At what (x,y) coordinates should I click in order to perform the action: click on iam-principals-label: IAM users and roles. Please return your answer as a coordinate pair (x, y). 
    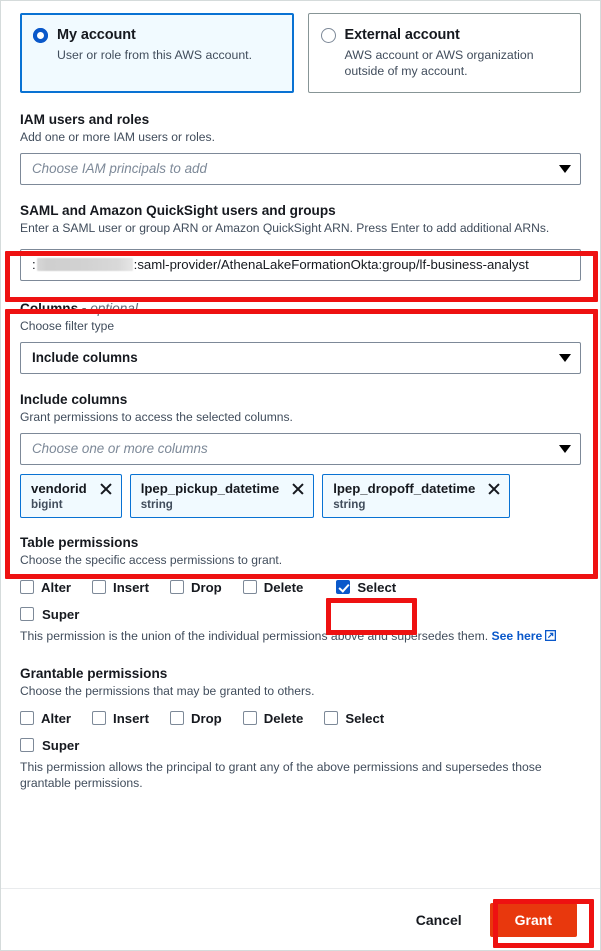
    Looking at the image, I should click on (85, 119).